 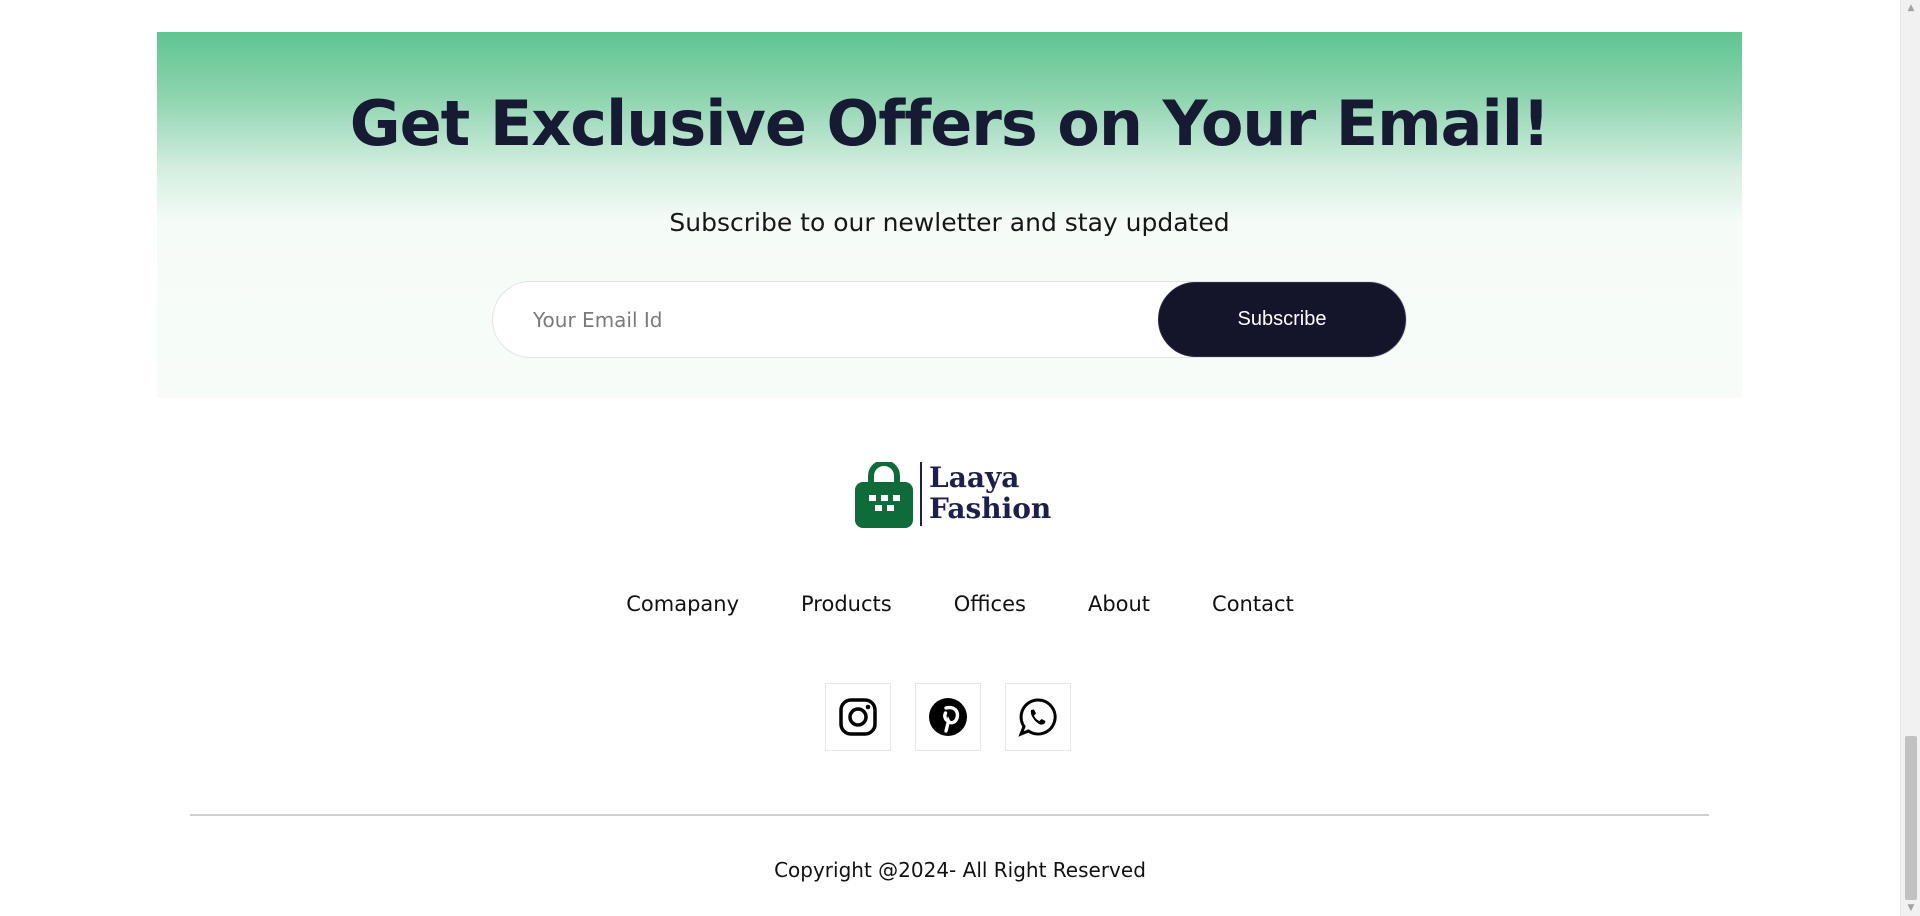 I want to click on whatsapp-icon, so click(x=1037, y=717).